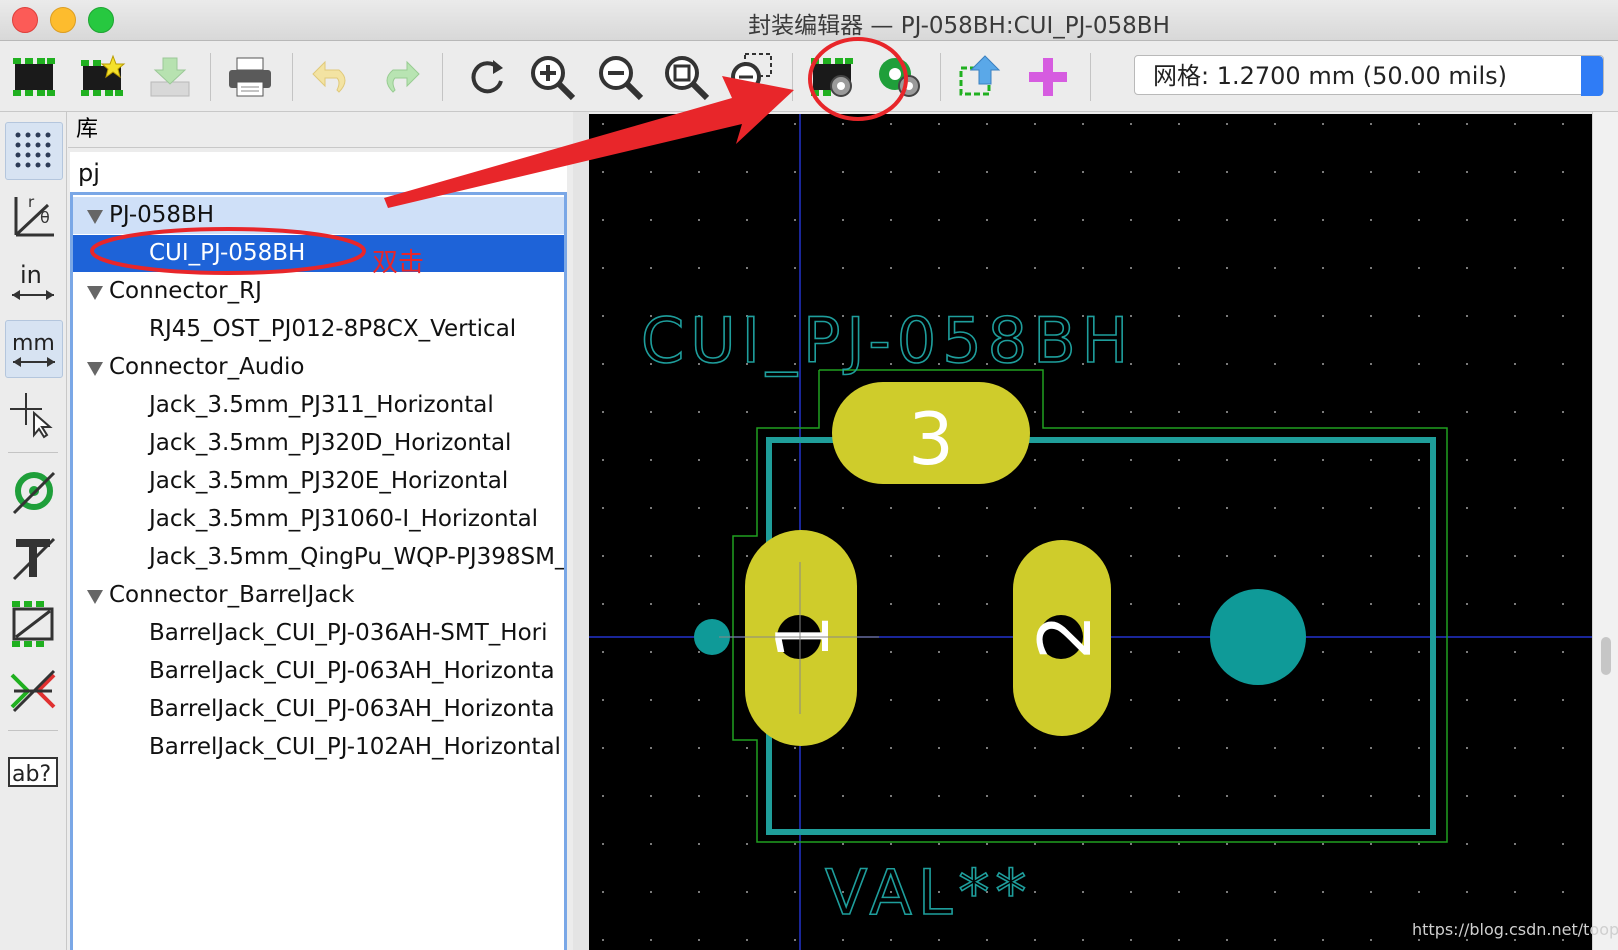 Image resolution: width=1618 pixels, height=950 pixels. What do you see at coordinates (162, 215) in the screenshot?
I see `library-name: PJ-058BH` at bounding box center [162, 215].